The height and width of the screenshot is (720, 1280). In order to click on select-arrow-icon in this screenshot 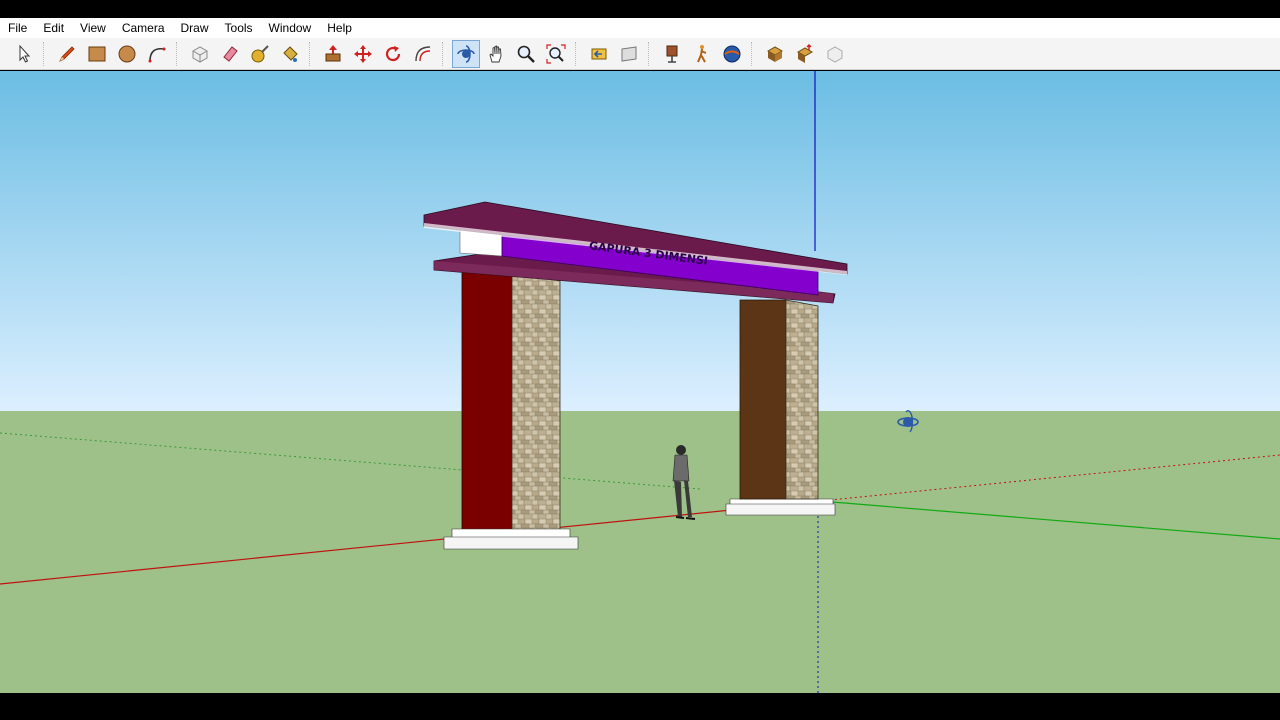, I will do `click(25, 53)`.